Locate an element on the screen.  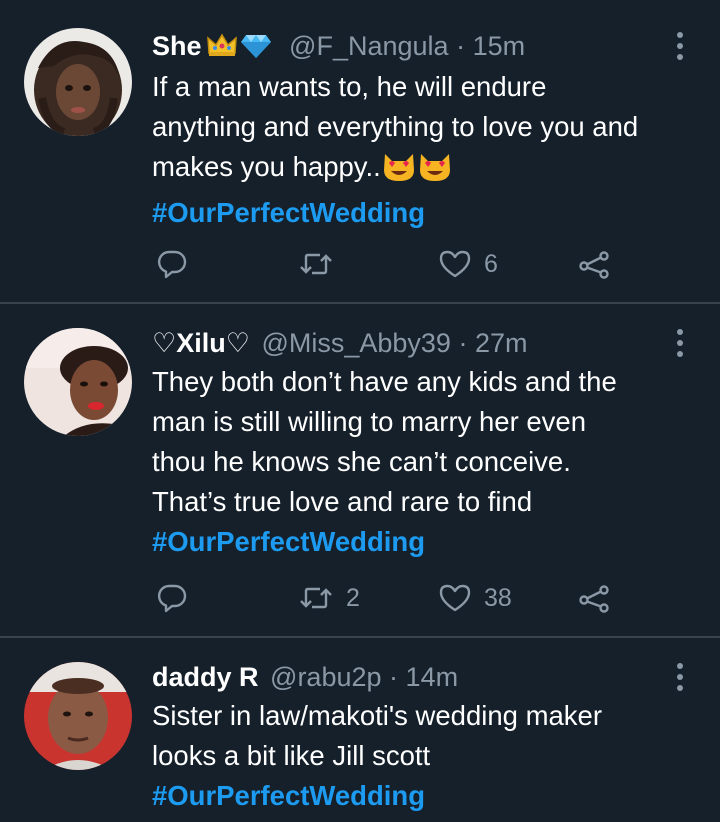
tweet-header: daddy R @rabu2p · 14m is located at coordinates (406, 677).